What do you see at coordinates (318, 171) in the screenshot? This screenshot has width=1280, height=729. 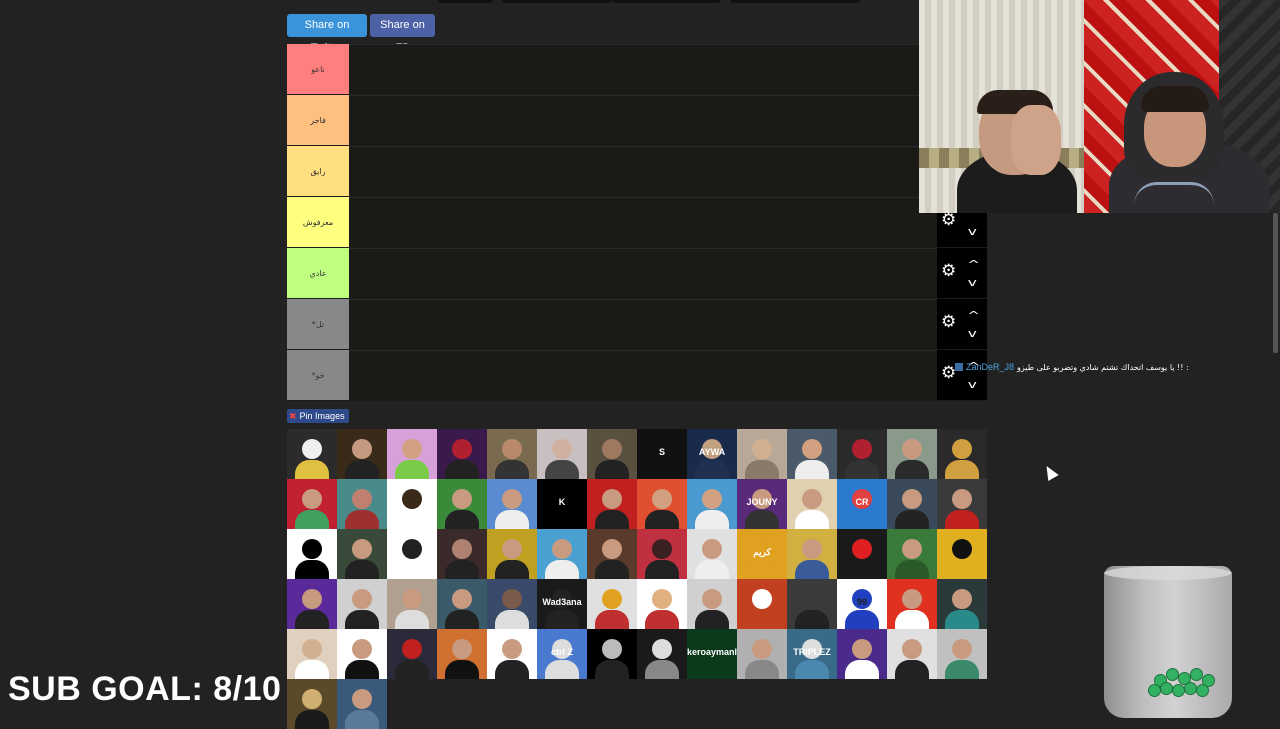 I see `tier-label: رايق` at bounding box center [318, 171].